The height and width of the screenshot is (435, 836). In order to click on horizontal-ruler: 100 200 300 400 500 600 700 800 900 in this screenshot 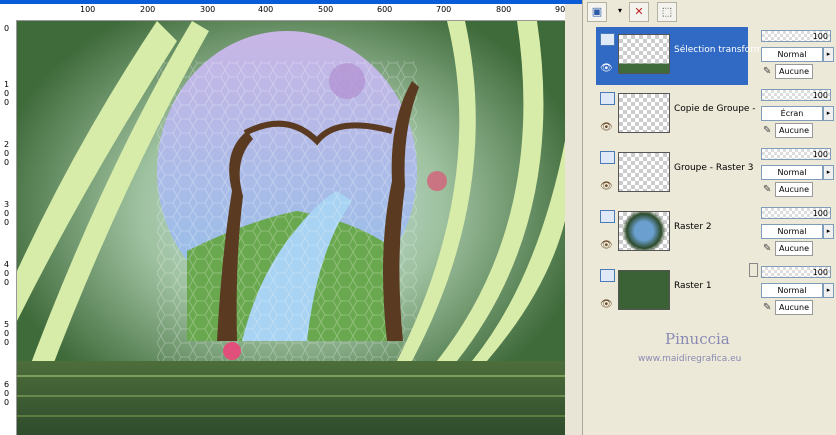, I will do `click(291, 12)`.